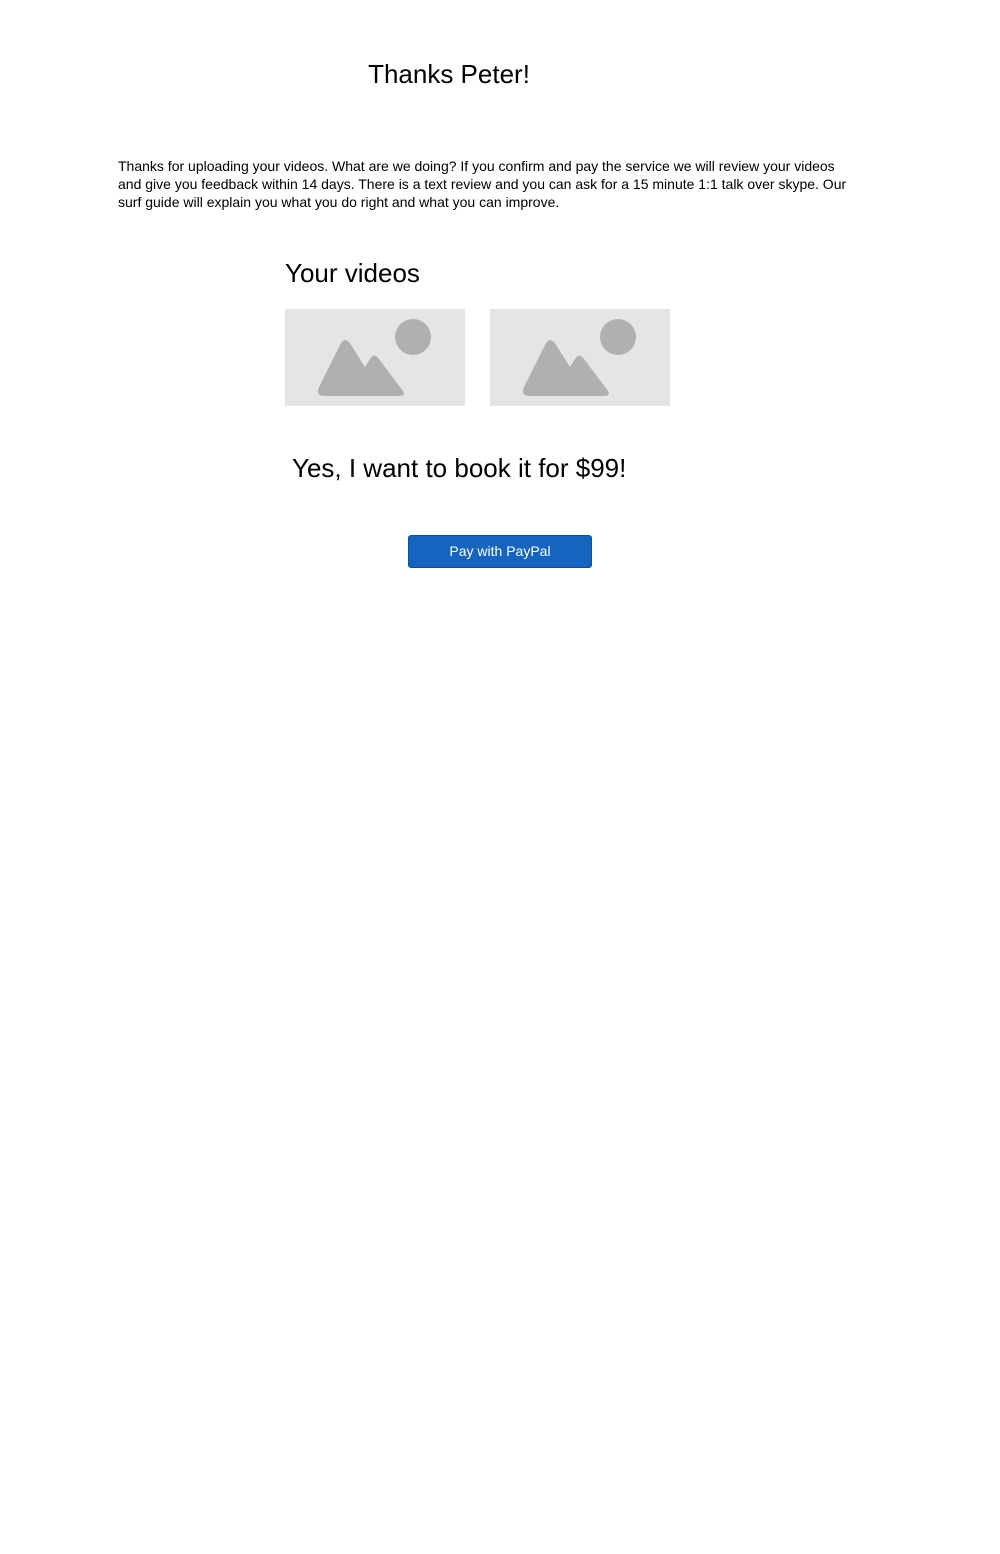 The width and height of the screenshot is (1000, 1554). What do you see at coordinates (449, 74) in the screenshot?
I see `page-title: Thanks Peter!` at bounding box center [449, 74].